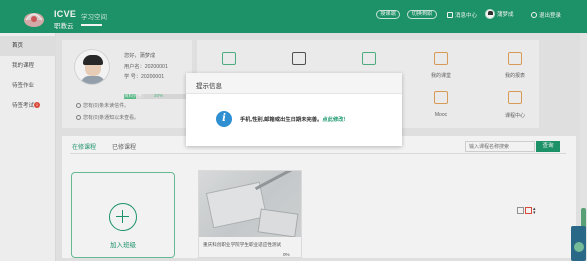 This screenshot has height=261, width=587. Describe the element at coordinates (333, 120) in the screenshot. I see `edit-profile-link: 点此修改!` at that location.